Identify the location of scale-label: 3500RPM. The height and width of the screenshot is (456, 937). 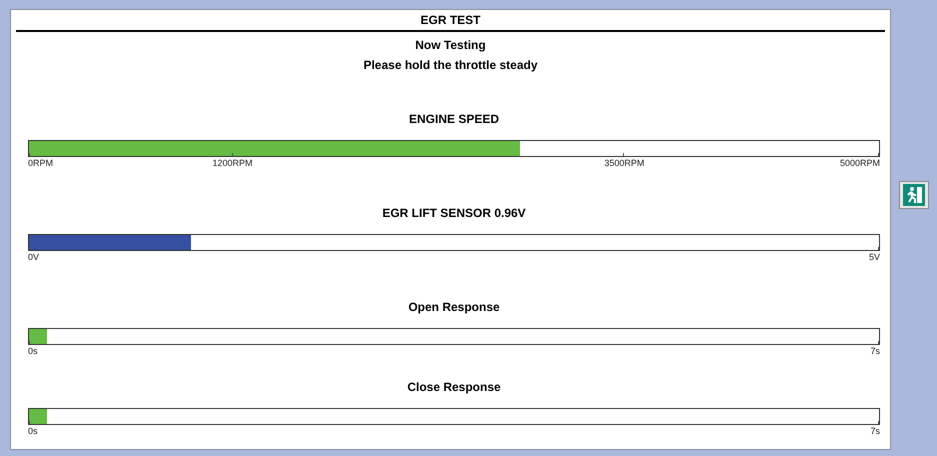
(624, 163).